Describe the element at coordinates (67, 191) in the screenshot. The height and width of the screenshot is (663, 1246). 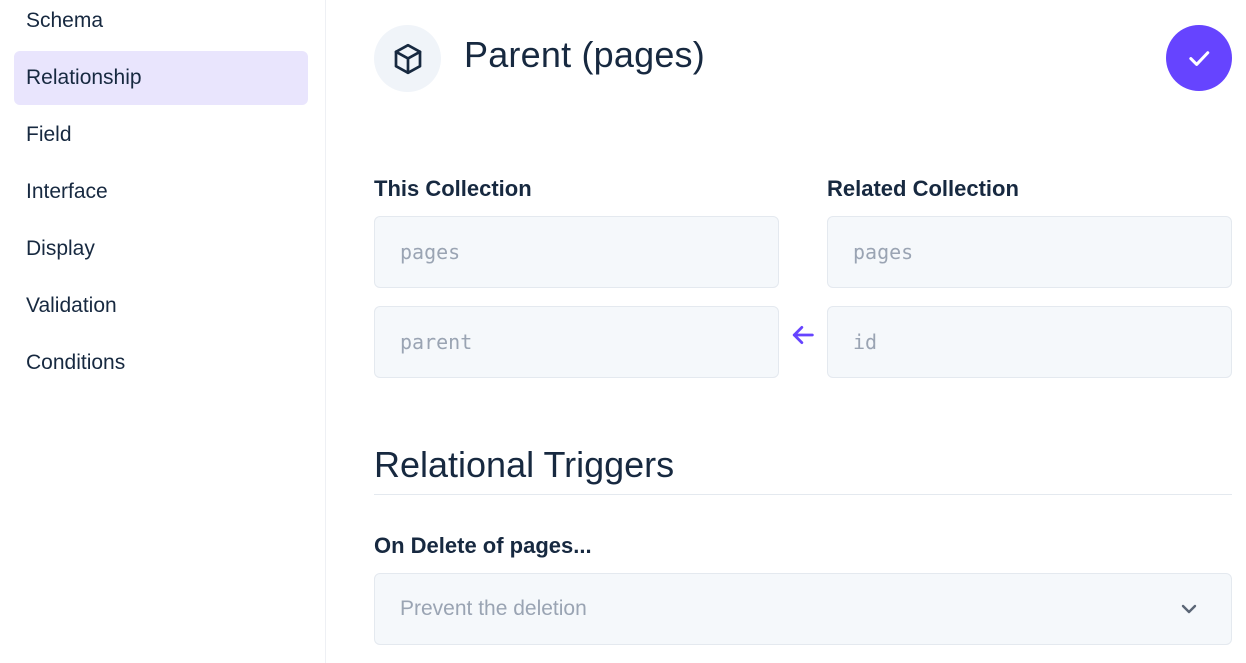
I see `sidebar-item-label: Interface` at that location.